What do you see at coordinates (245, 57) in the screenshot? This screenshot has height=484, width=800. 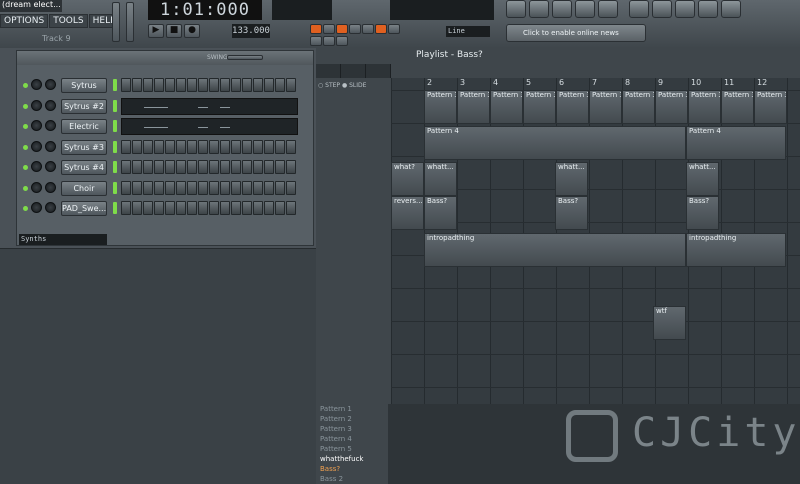 I see `swing-slider` at bounding box center [245, 57].